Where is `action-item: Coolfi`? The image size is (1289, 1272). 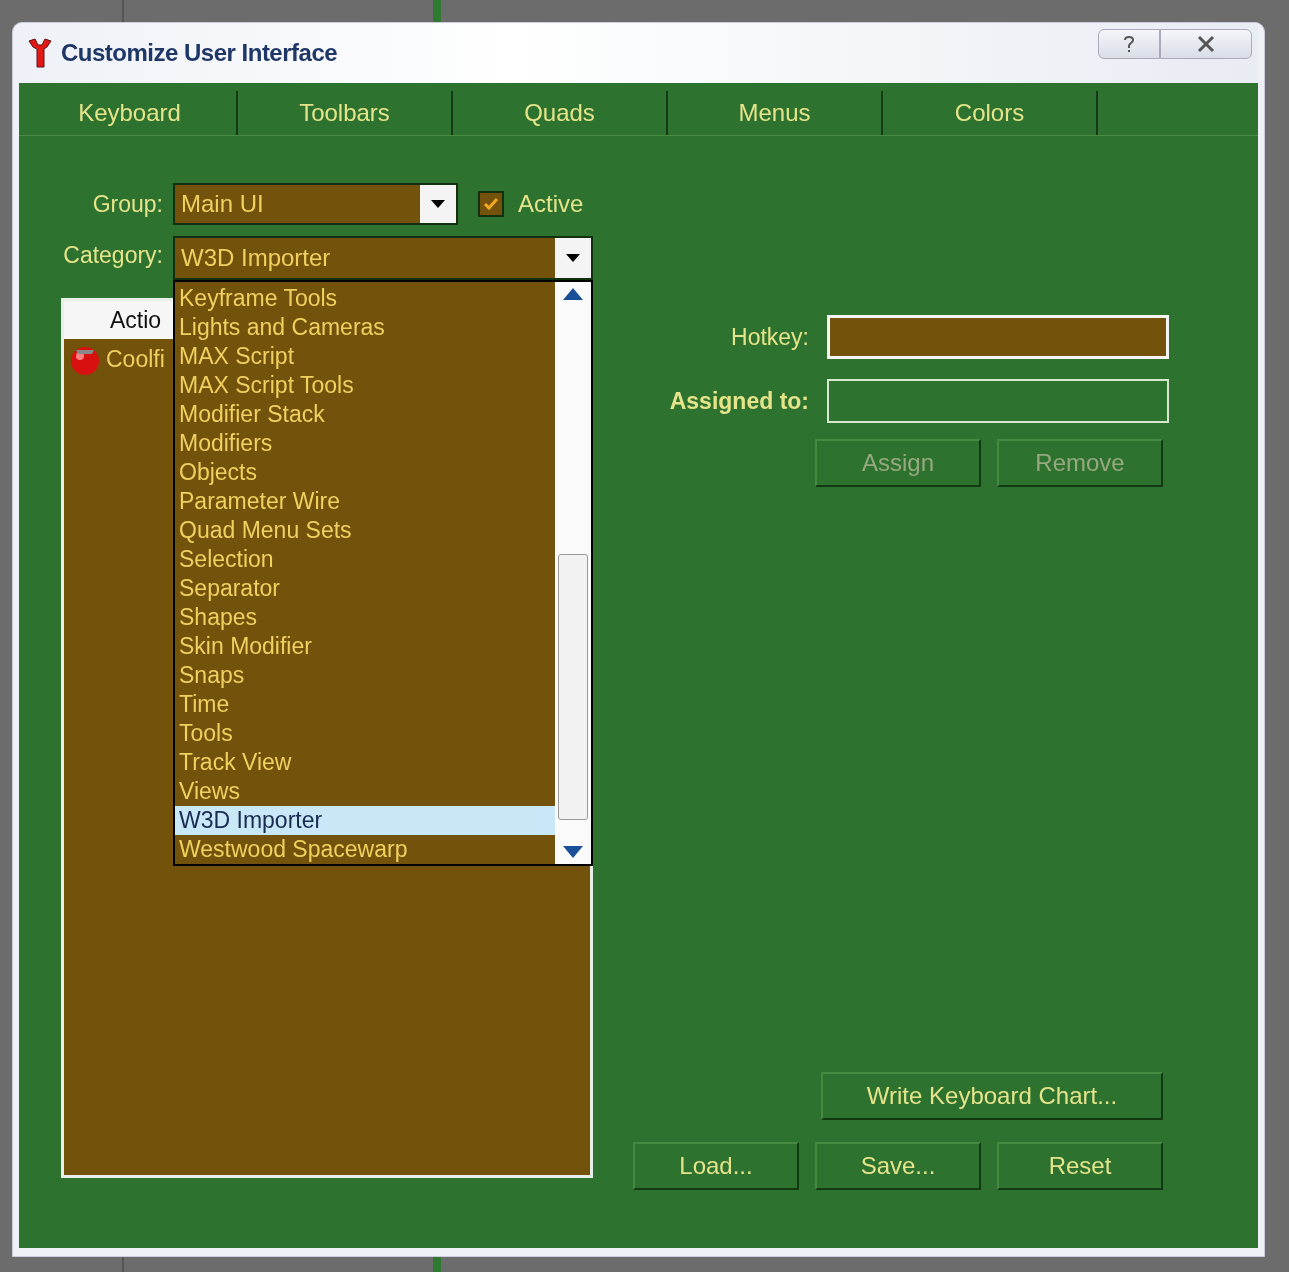
action-item: Coolfi is located at coordinates (135, 359).